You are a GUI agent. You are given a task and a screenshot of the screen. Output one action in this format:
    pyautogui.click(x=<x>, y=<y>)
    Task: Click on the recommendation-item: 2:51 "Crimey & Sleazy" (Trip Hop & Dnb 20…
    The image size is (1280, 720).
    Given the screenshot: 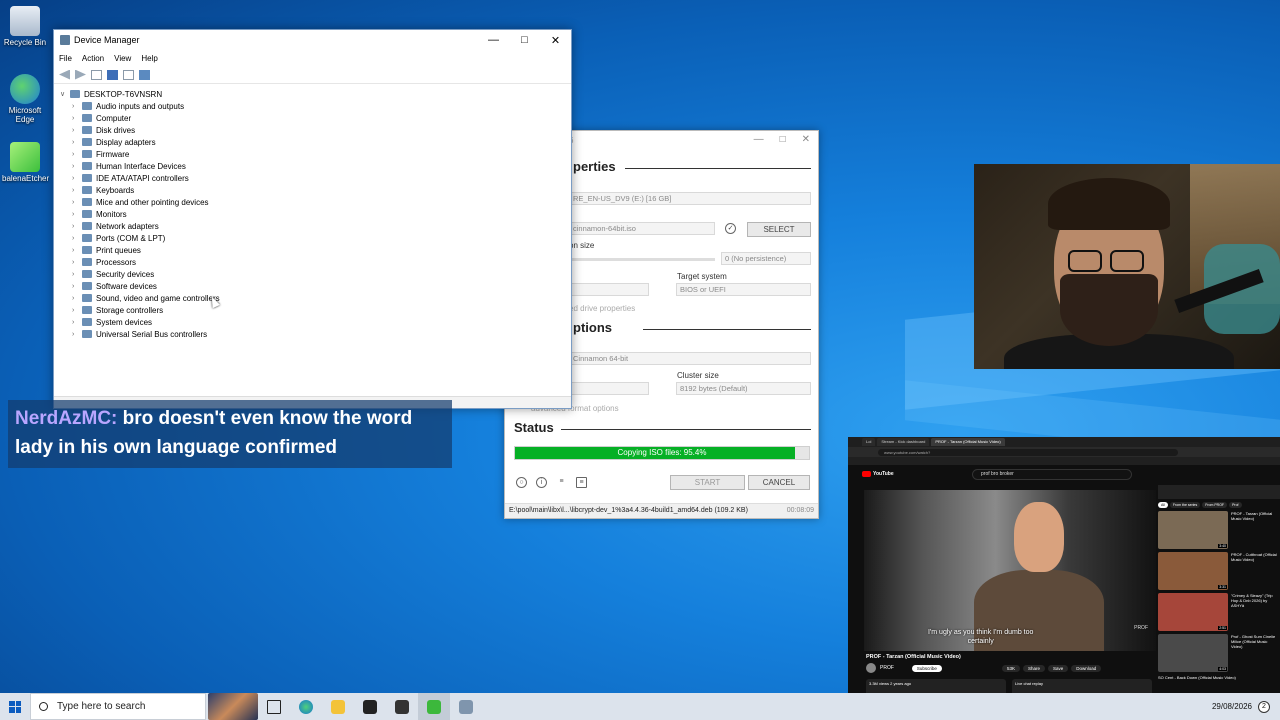 What is the action you would take?
    pyautogui.click(x=1219, y=612)
    